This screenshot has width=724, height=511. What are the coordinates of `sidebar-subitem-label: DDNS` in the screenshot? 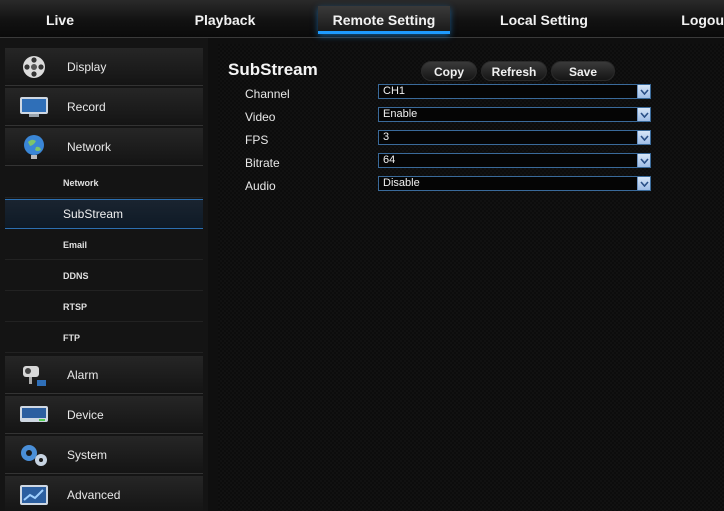 It's located at (76, 275).